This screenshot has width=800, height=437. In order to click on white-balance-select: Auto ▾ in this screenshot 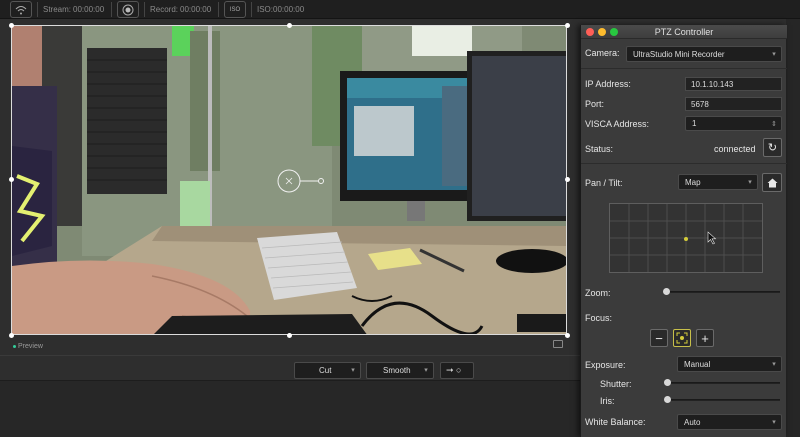, I will do `click(729, 422)`.